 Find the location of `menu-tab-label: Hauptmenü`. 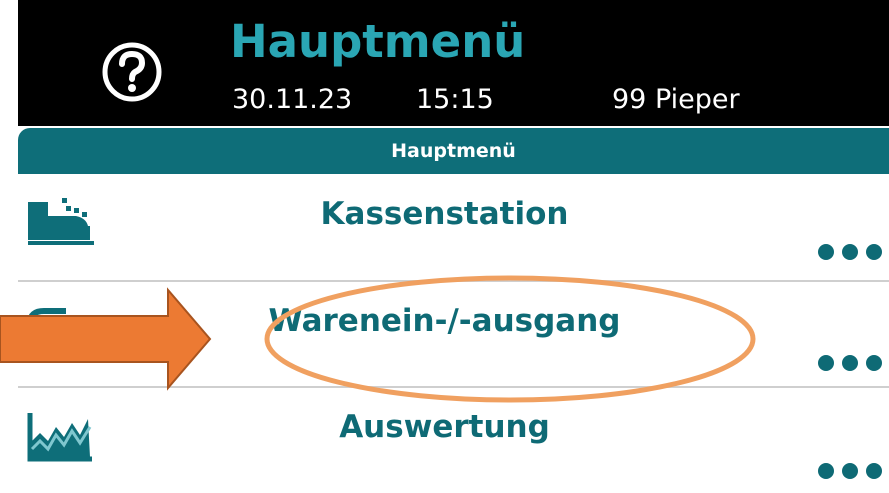

menu-tab-label: Hauptmenü is located at coordinates (453, 151).